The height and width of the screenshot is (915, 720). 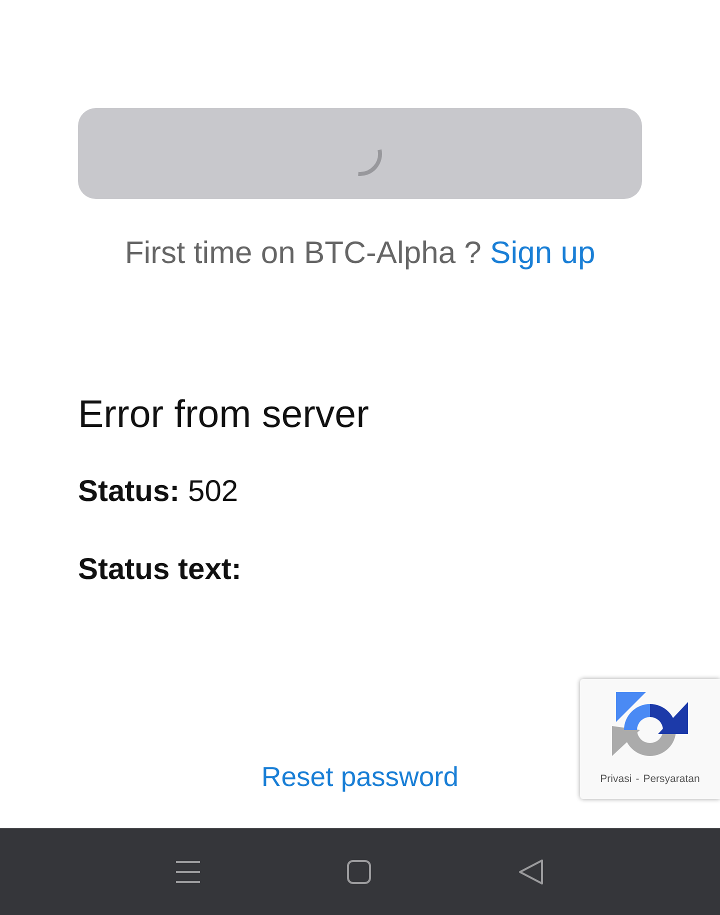 I want to click on error-detail-line: Status: 502, so click(x=158, y=492).